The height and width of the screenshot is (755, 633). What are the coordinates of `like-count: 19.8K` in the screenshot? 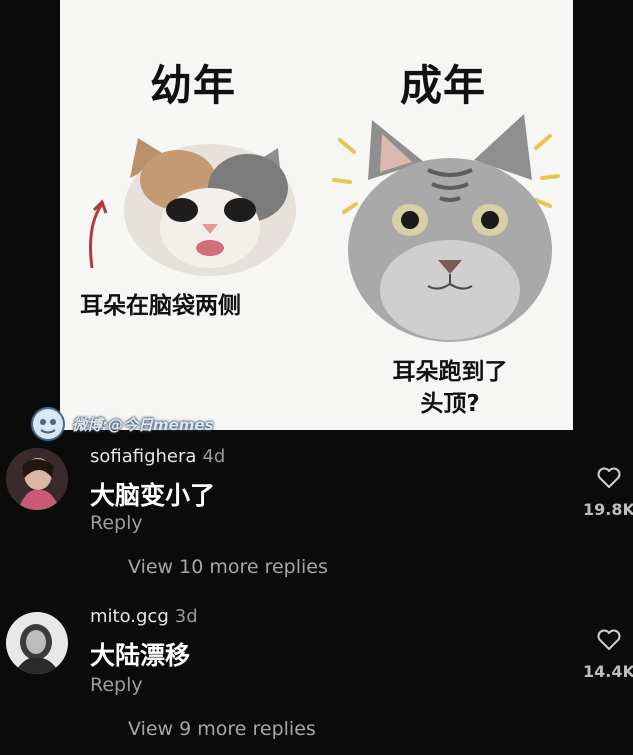 It's located at (608, 509).